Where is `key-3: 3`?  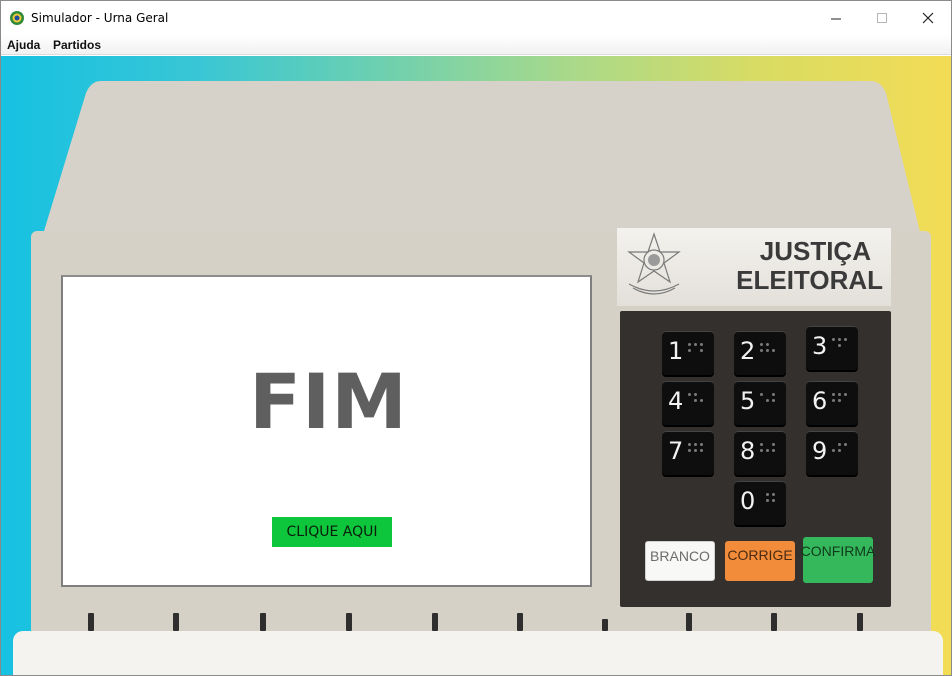
key-3: 3 is located at coordinates (832, 348).